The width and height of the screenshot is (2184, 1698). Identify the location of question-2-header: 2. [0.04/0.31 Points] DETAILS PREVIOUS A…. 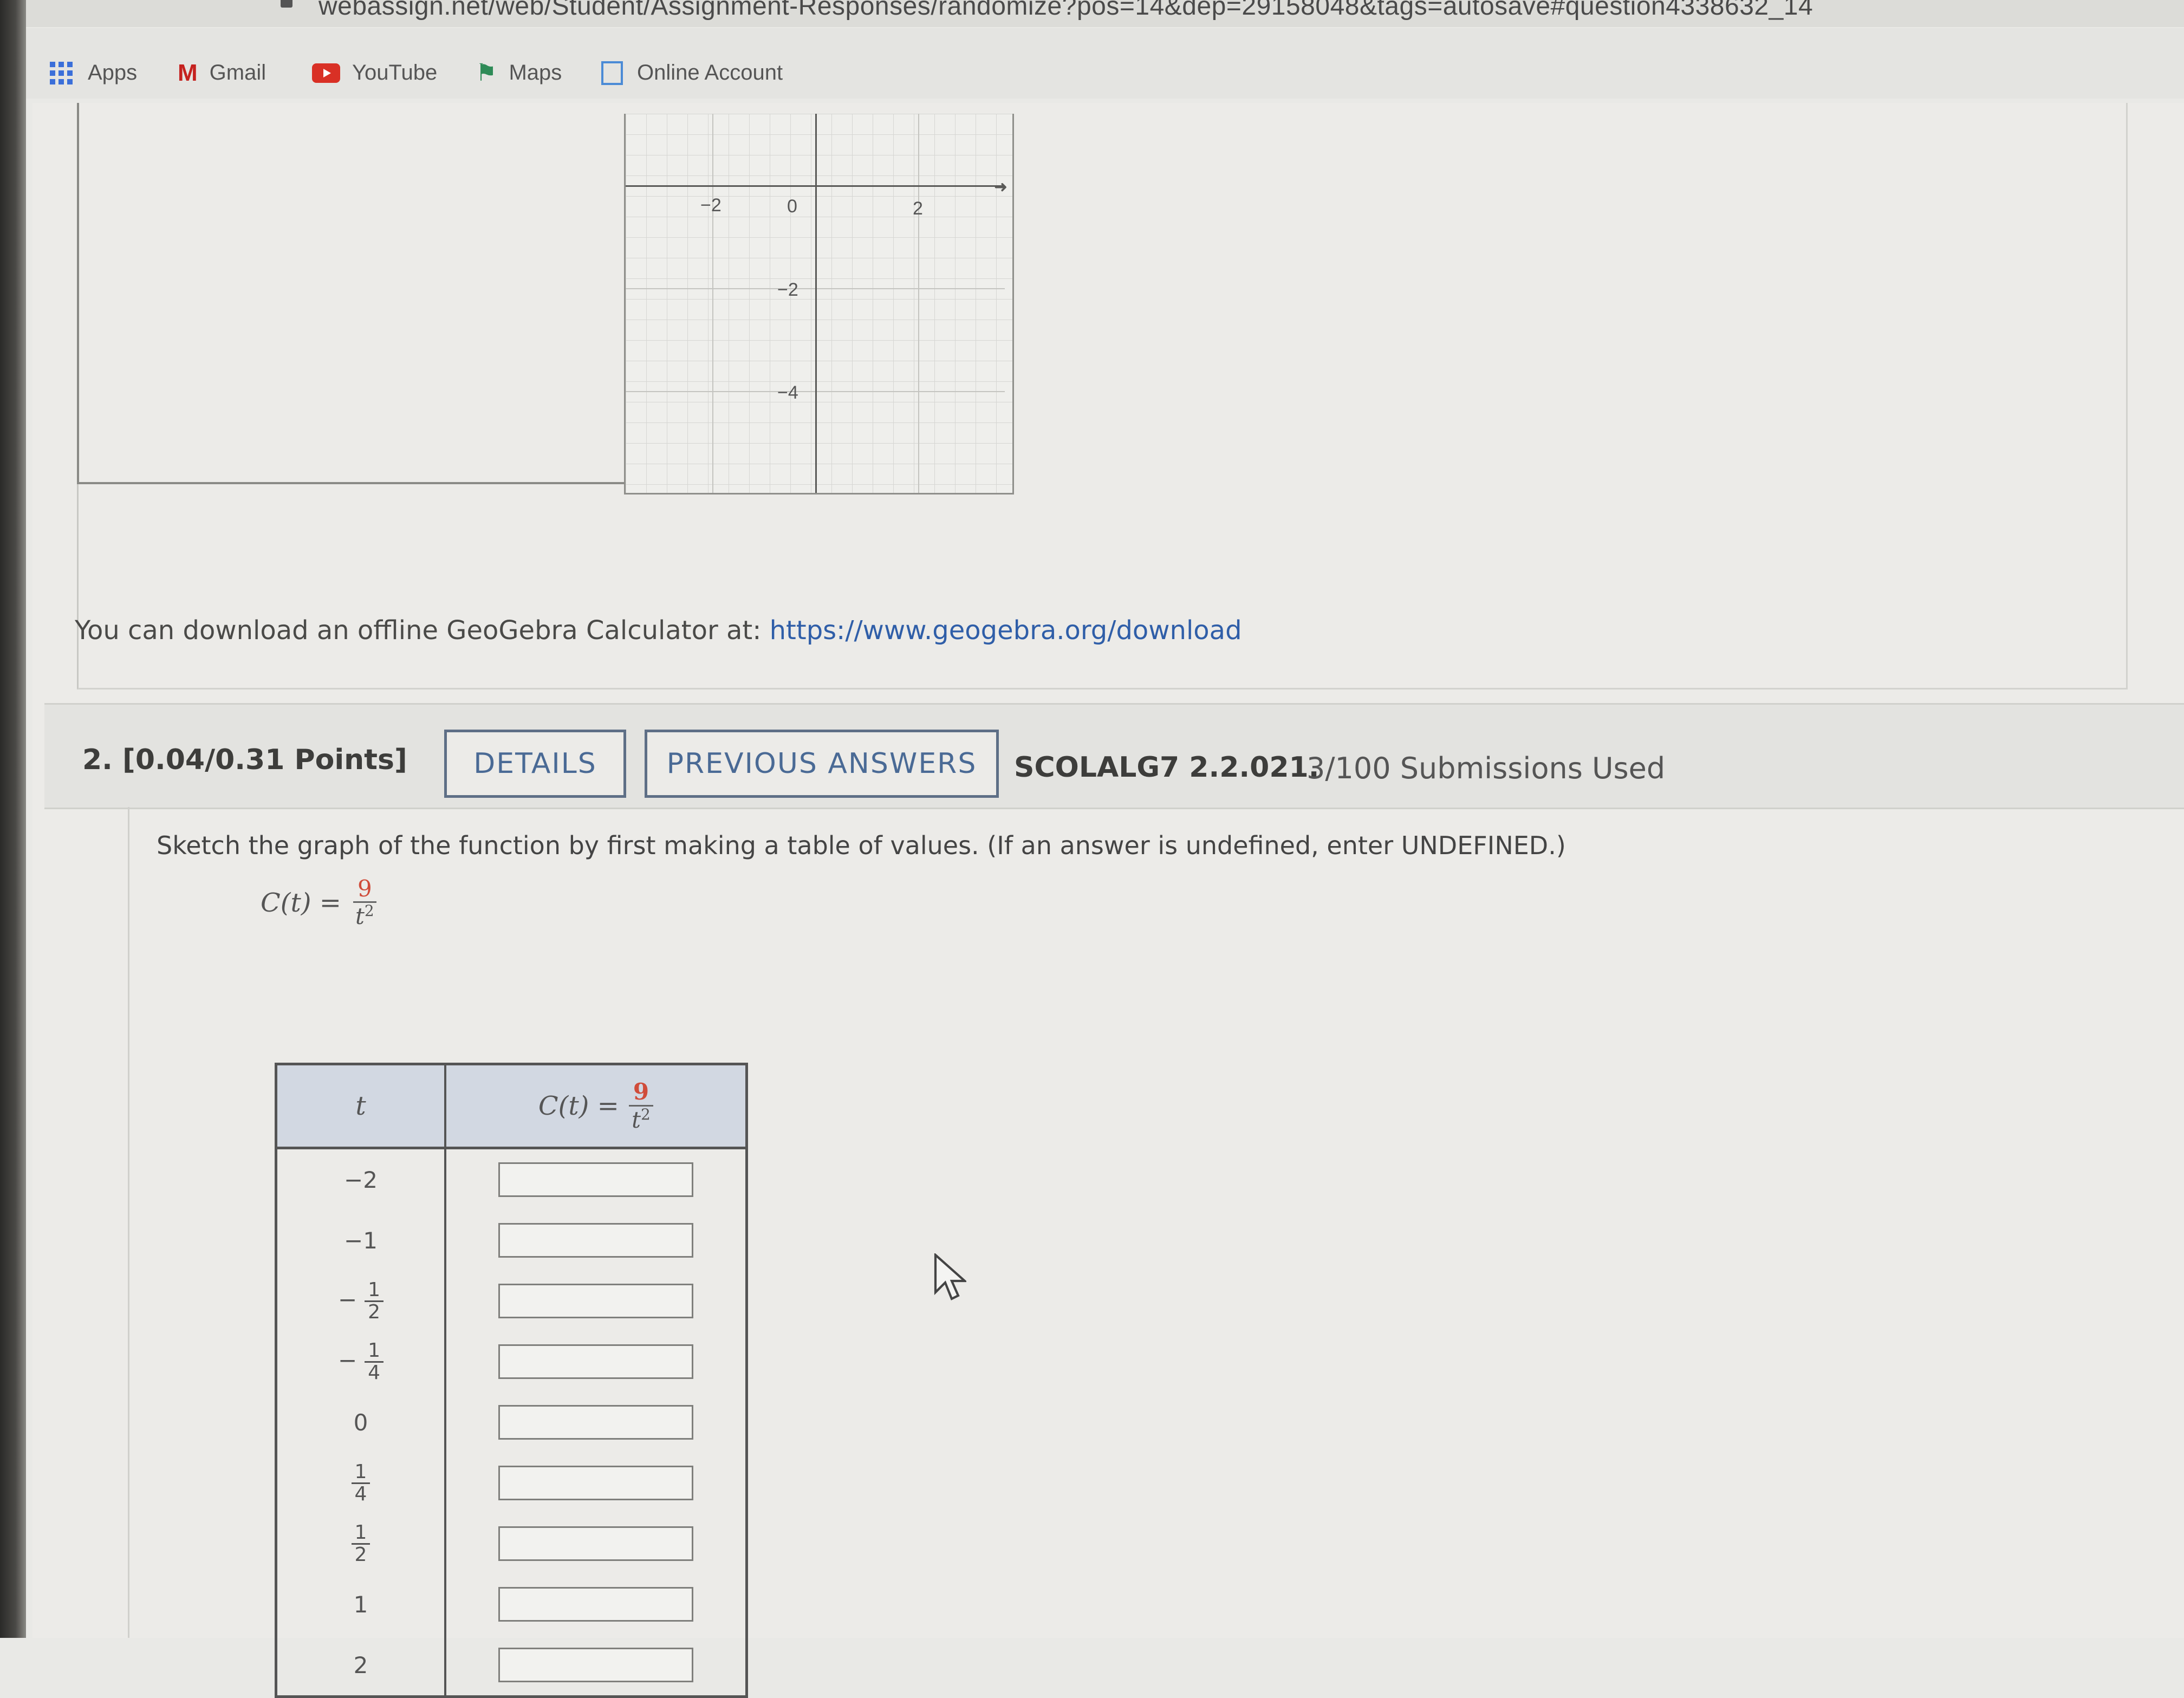
(1114, 756).